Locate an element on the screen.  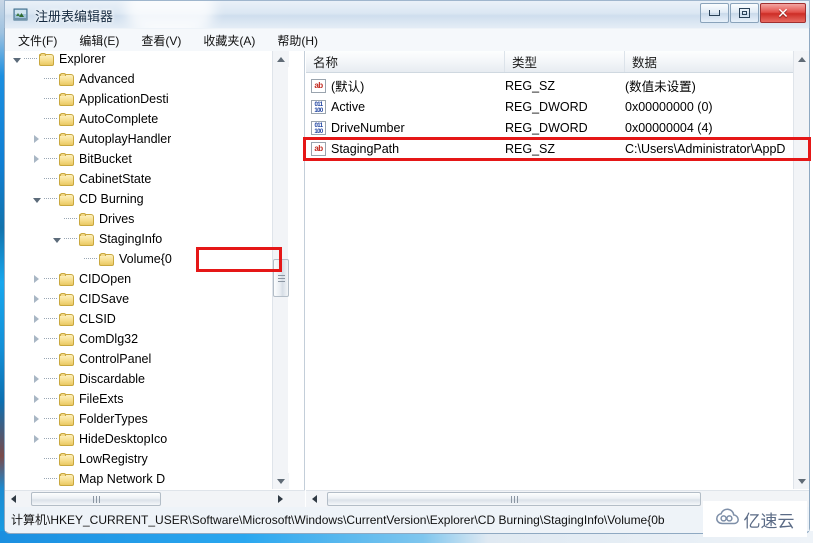
maximize-icon is located at coordinates (744, 13).